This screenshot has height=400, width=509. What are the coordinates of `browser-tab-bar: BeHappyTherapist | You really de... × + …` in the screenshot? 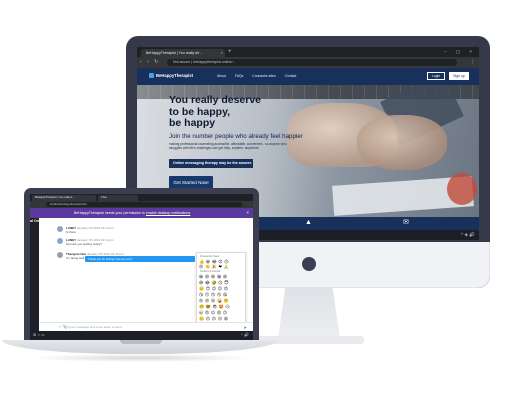 It's located at (308, 52).